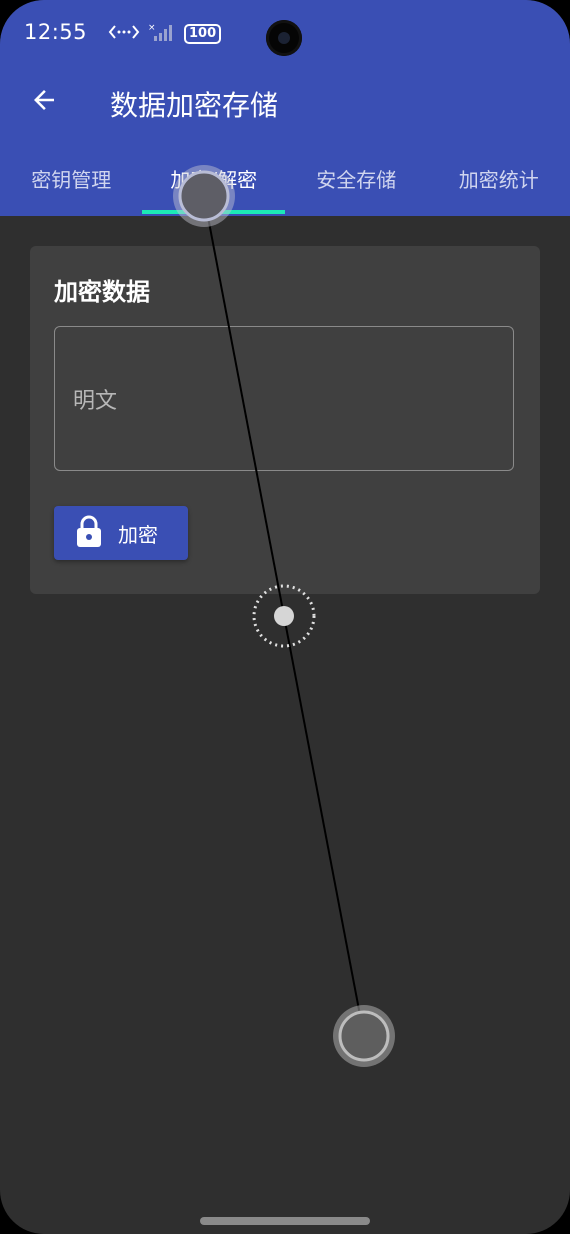 The image size is (570, 1234). Describe the element at coordinates (89, 533) in the screenshot. I see `lock-icon` at that location.